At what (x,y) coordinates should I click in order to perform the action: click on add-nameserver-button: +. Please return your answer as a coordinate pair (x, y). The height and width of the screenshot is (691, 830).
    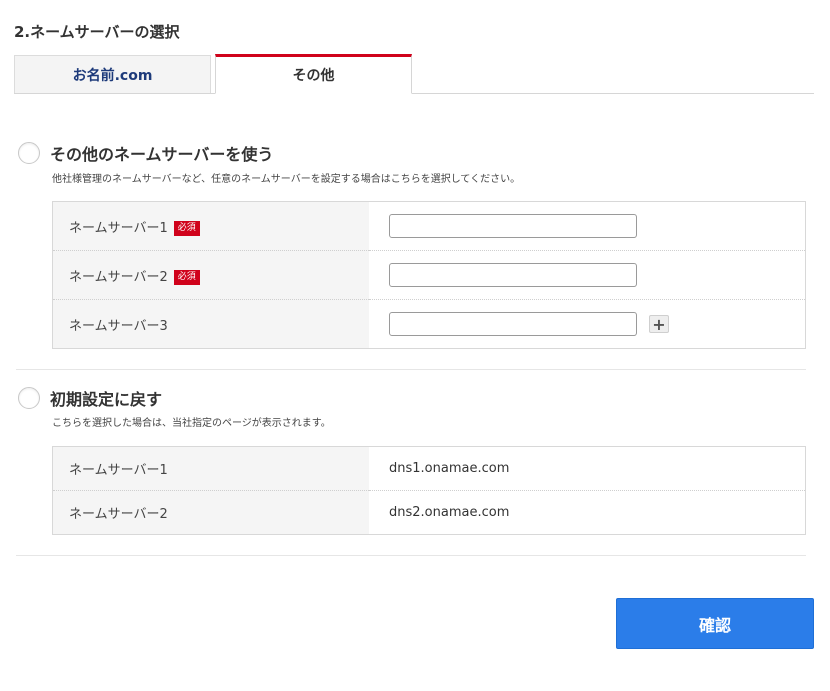
    Looking at the image, I should click on (659, 324).